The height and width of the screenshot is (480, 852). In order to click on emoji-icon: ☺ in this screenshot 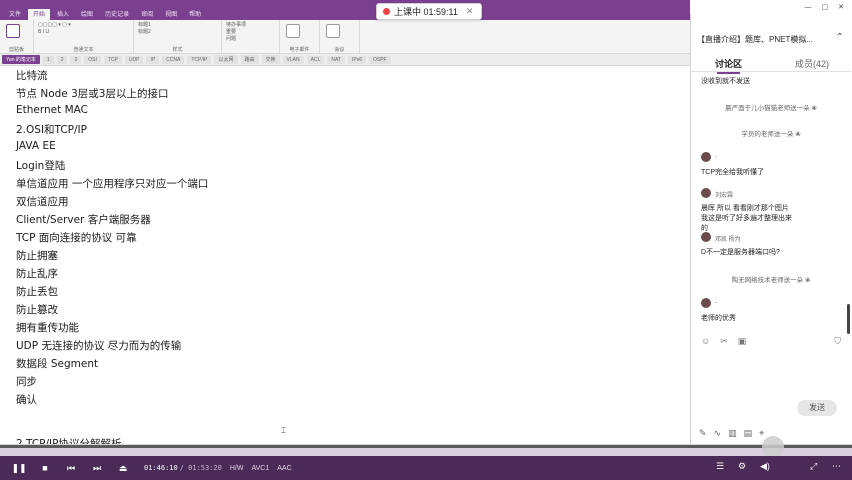, I will do `click(705, 341)`.